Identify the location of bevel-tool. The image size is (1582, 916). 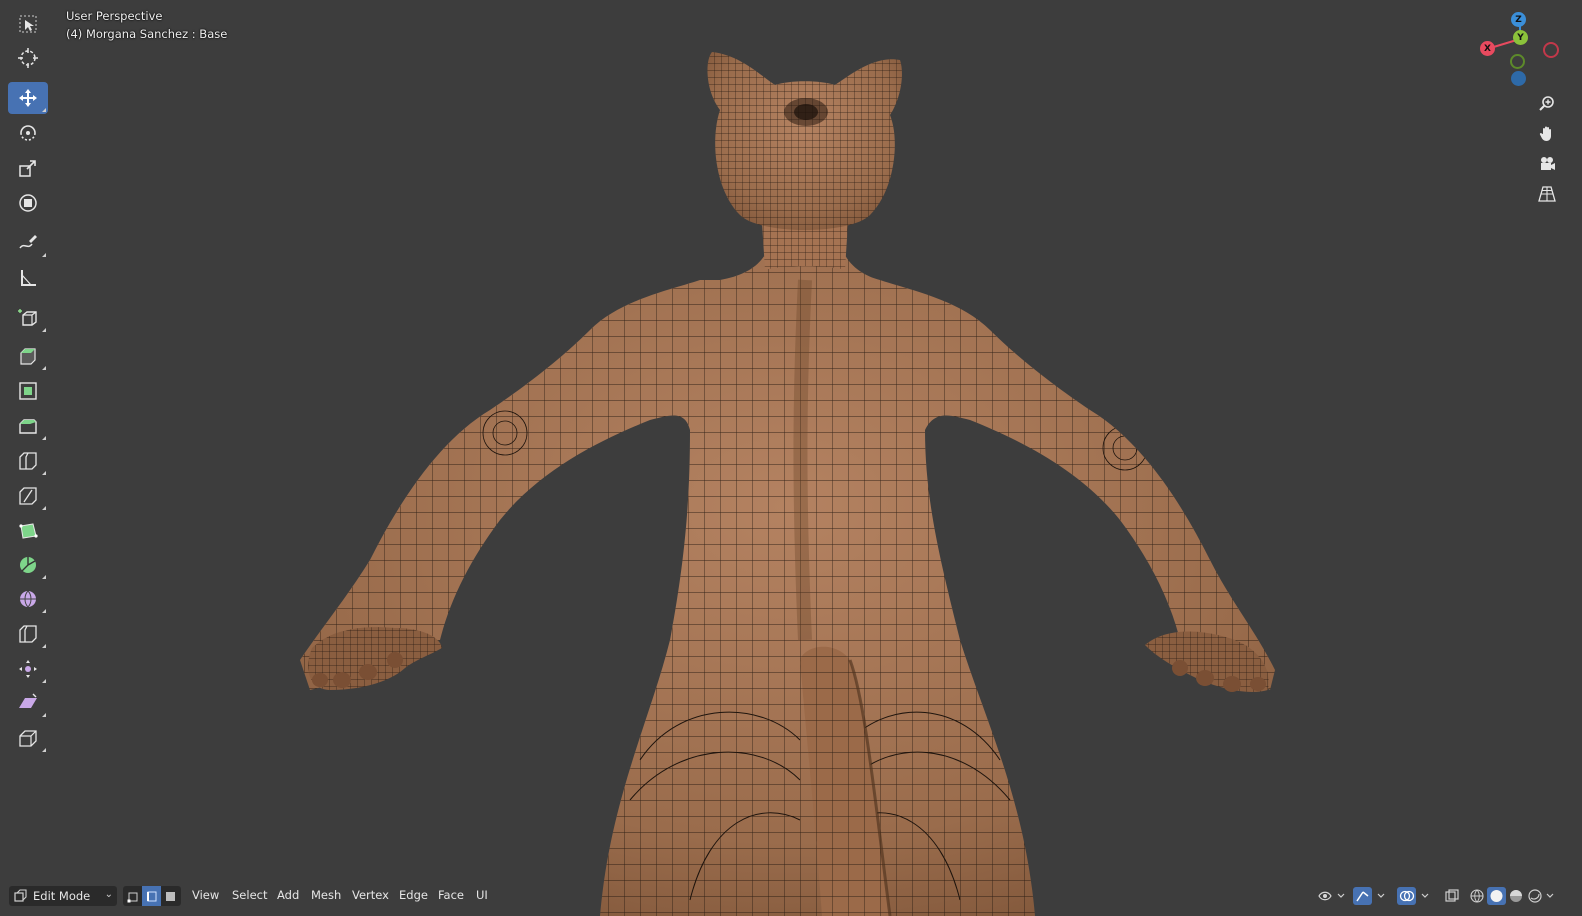
(28, 426).